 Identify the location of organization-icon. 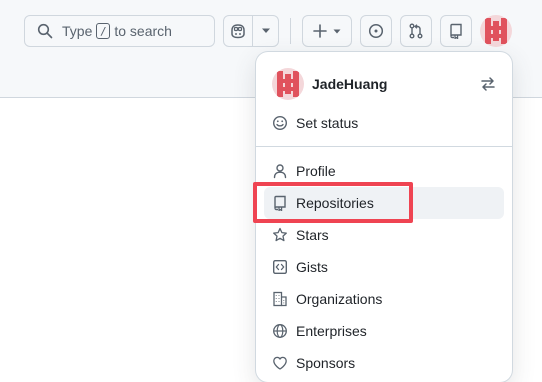
(280, 299).